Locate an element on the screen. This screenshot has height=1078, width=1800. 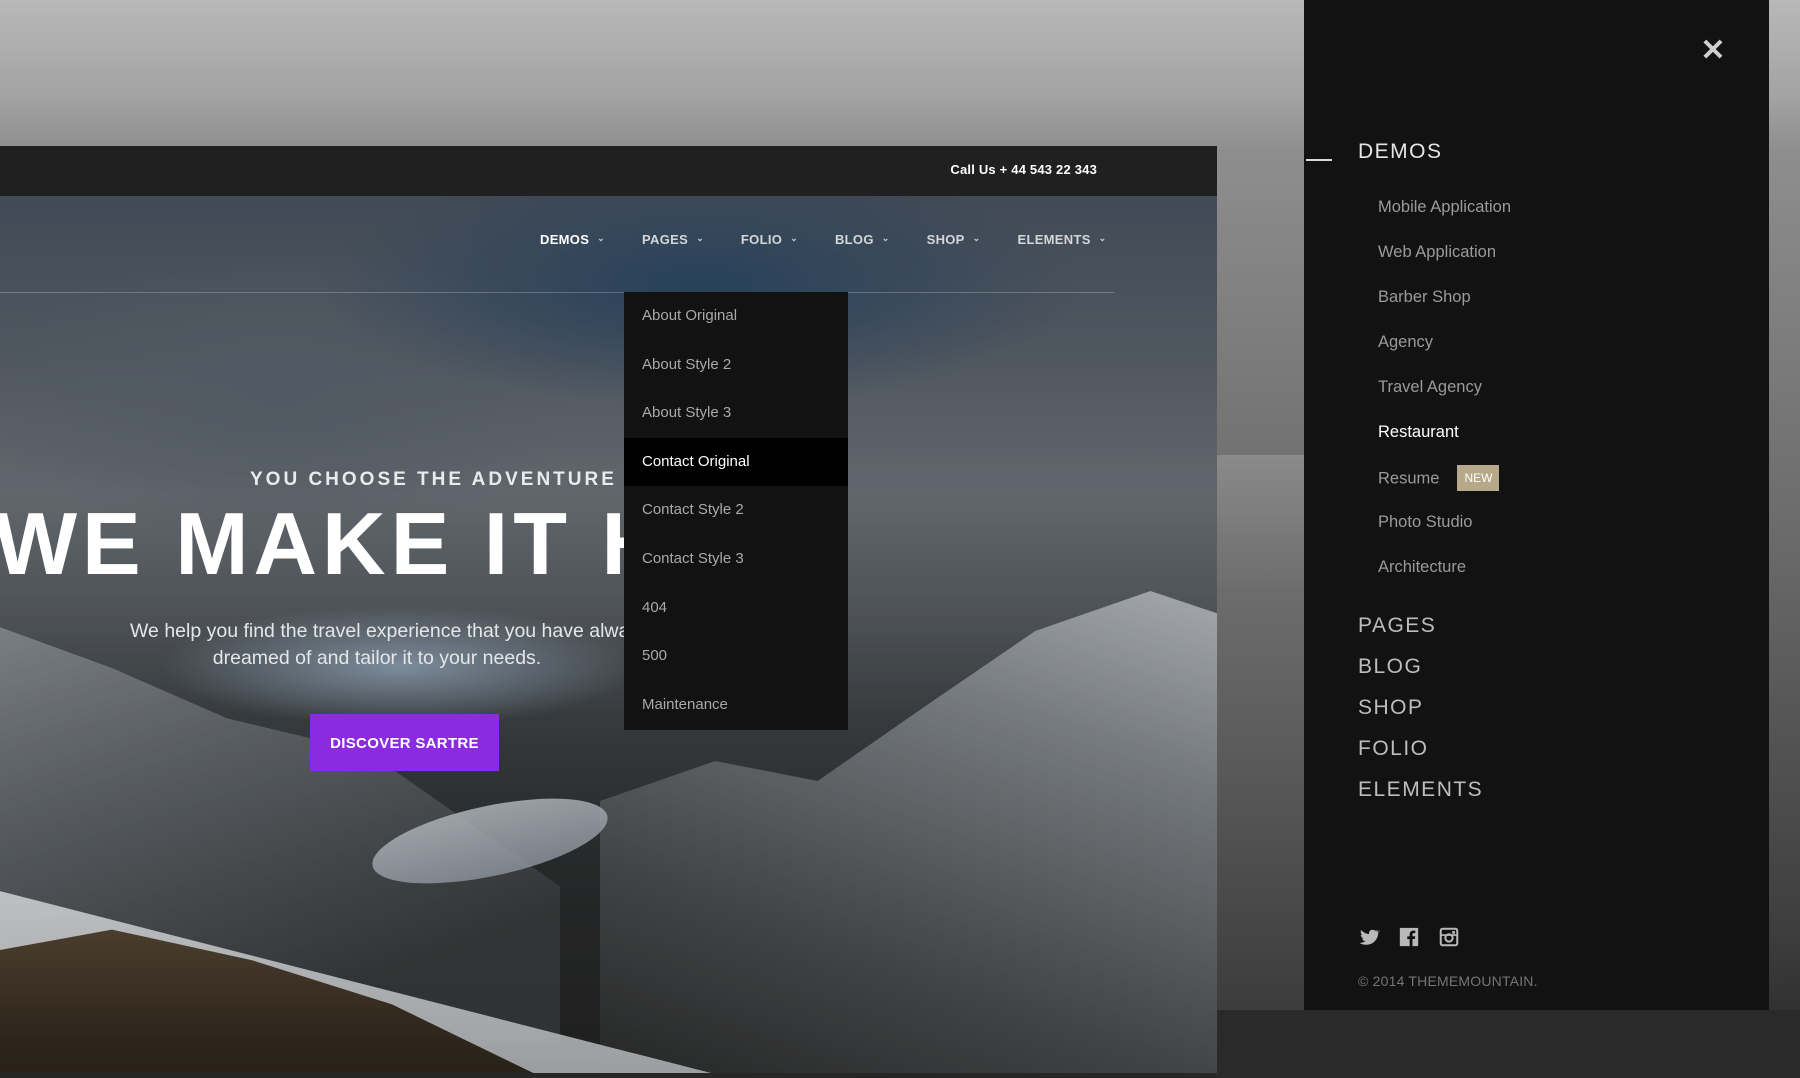
panel-section-demos: DEMOS is located at coordinates (1400, 152).